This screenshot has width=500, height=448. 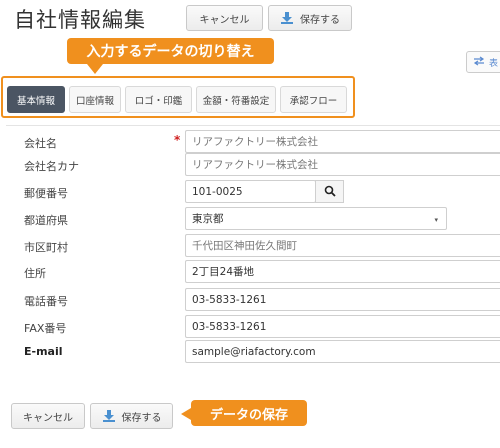 I want to click on swap-button: 表, so click(x=483, y=62).